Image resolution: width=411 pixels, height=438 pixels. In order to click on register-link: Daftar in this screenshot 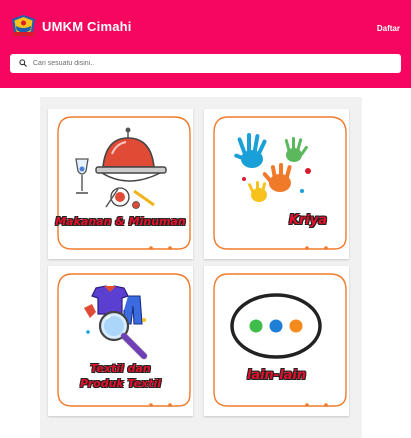, I will do `click(388, 28)`.